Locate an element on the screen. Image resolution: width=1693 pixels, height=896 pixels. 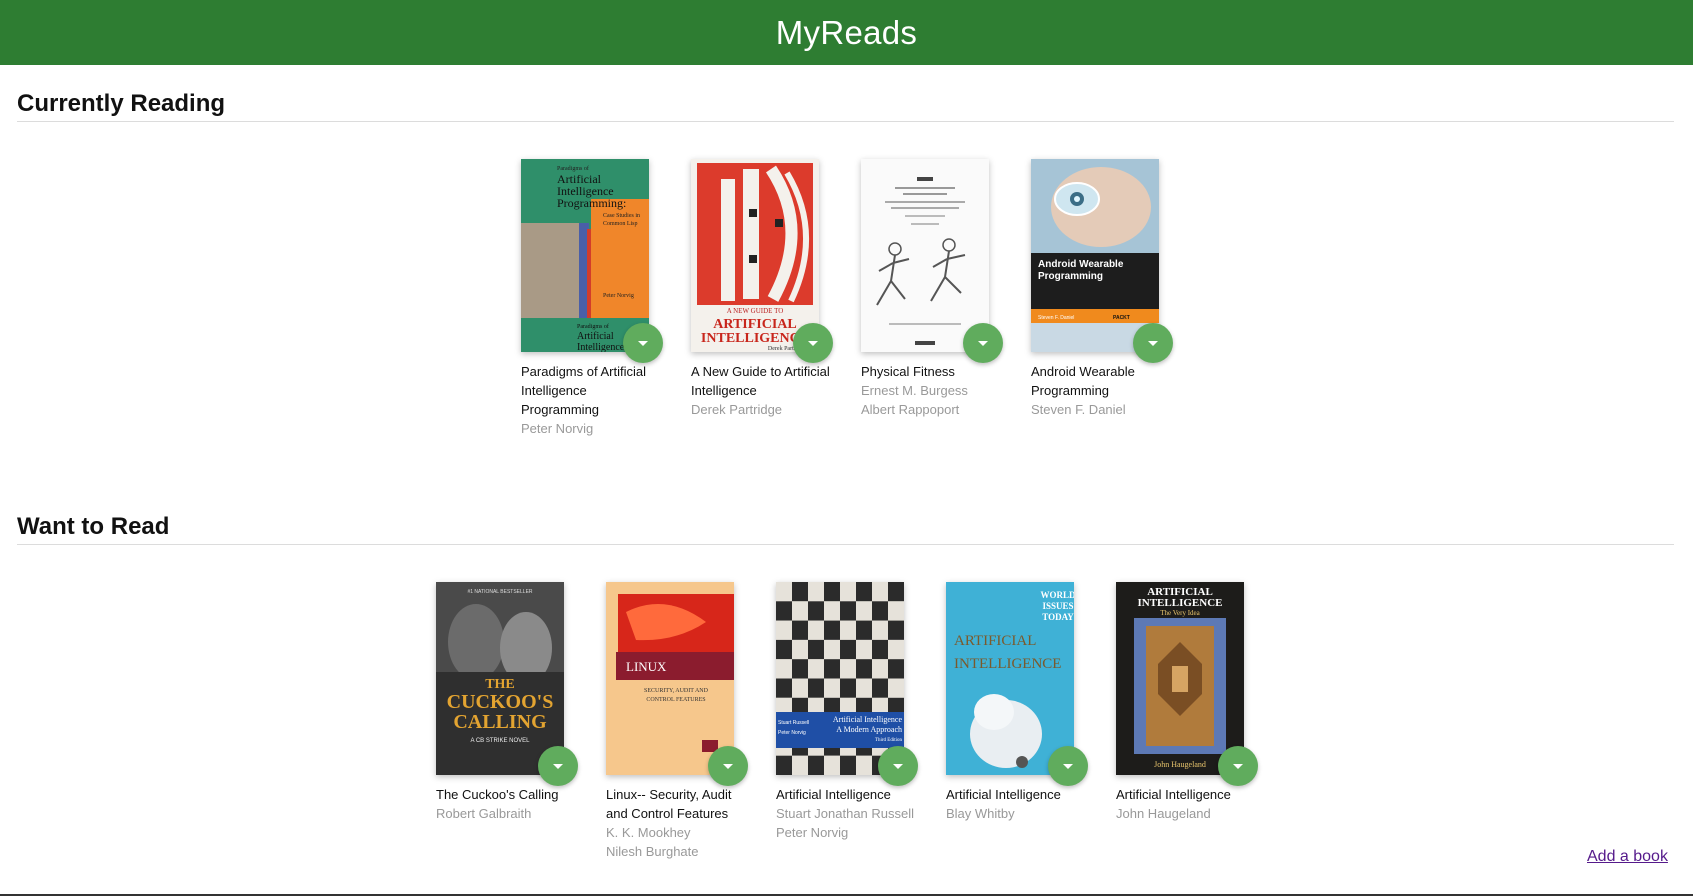
shelf-divider is located at coordinates (845, 544).